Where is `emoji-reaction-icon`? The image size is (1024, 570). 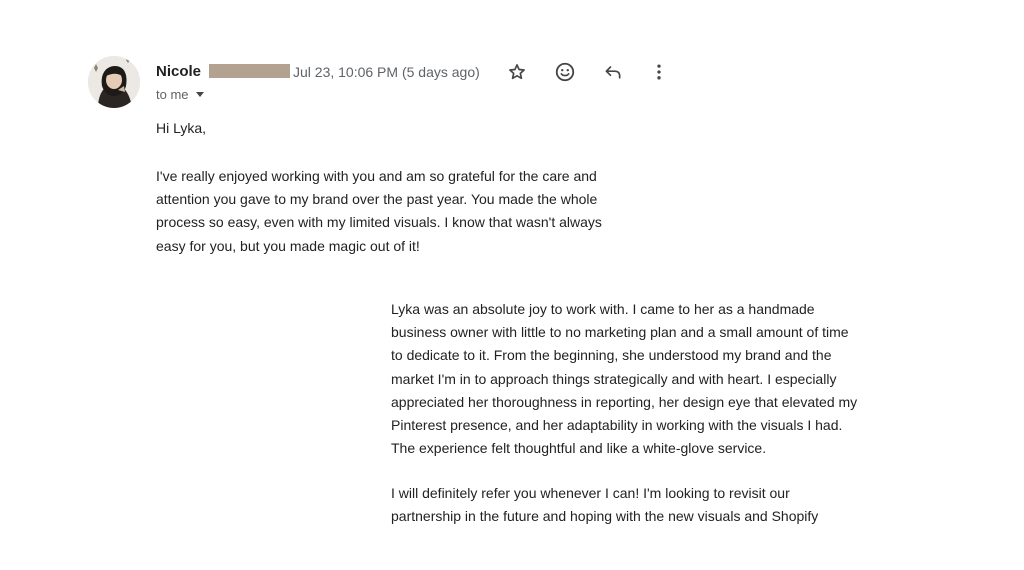 emoji-reaction-icon is located at coordinates (565, 72).